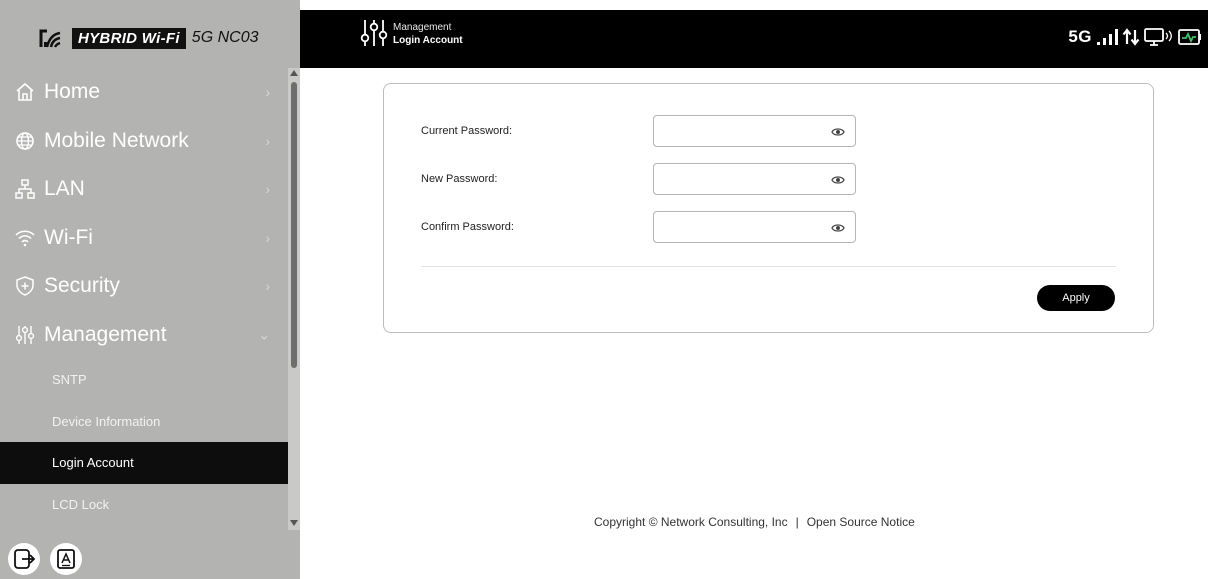  I want to click on nav-item-label: Security, so click(82, 286).